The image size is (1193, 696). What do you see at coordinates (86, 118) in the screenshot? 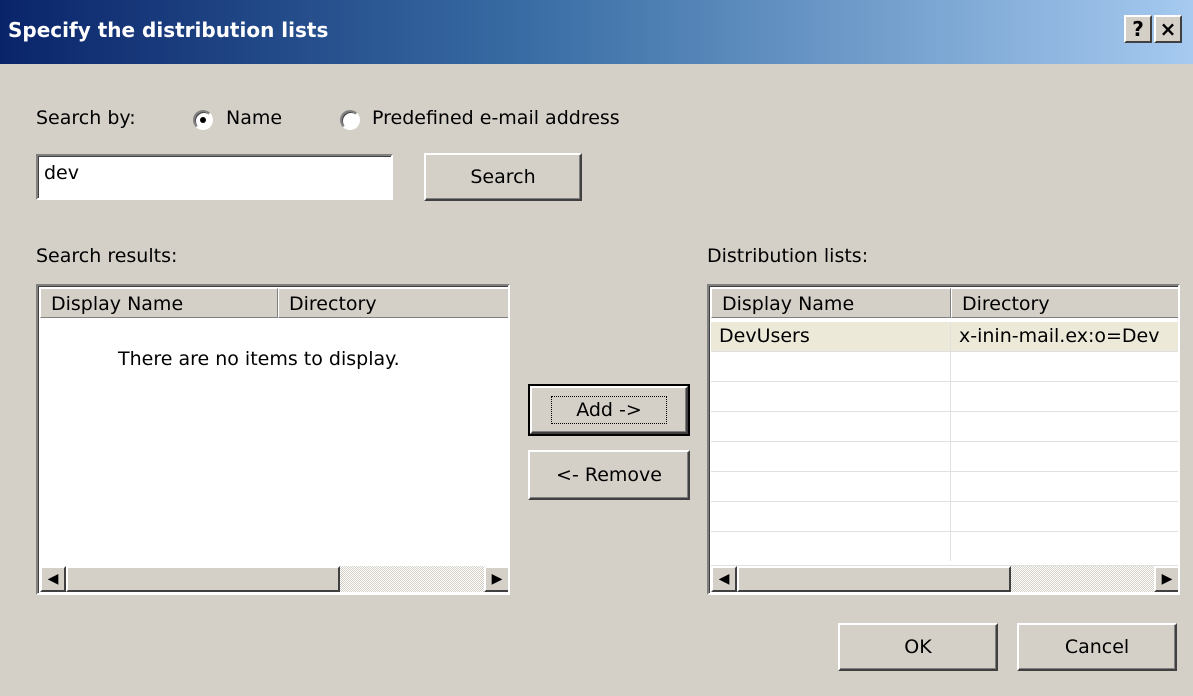
I see `search-by-label: Search by:` at bounding box center [86, 118].